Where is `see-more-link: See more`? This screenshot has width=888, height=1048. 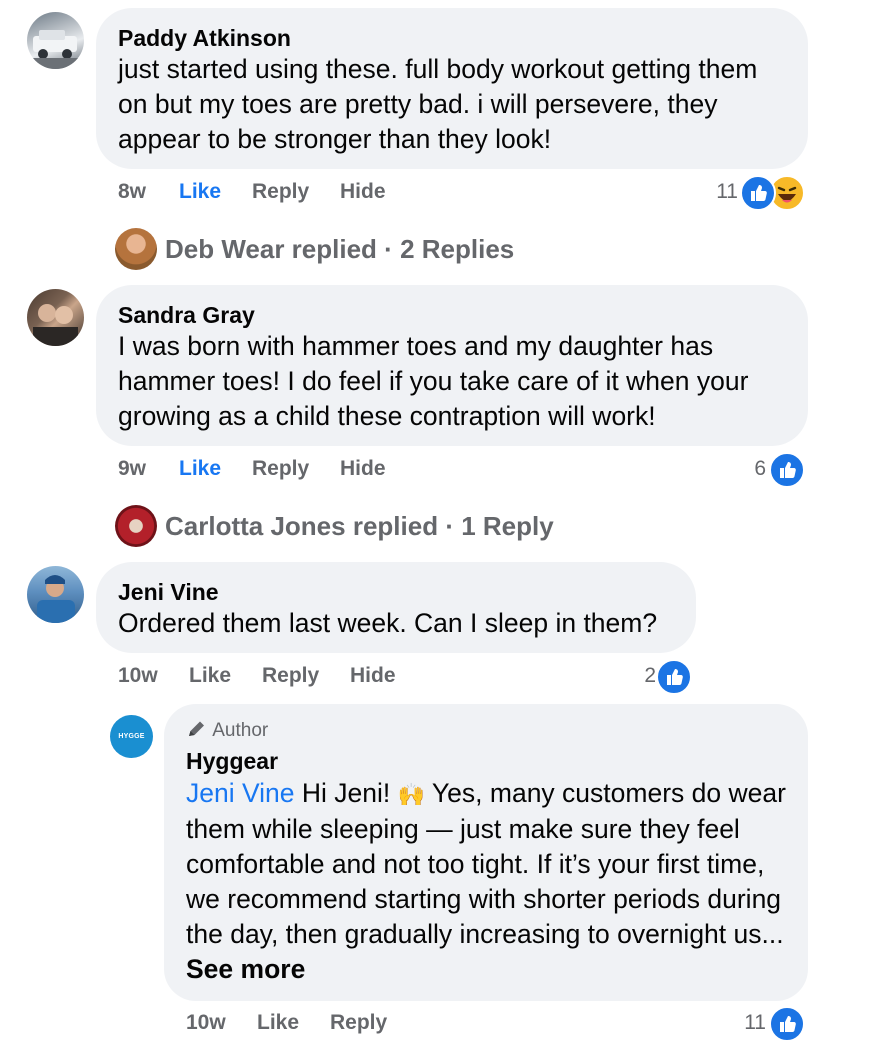 see-more-link: See more is located at coordinates (245, 969).